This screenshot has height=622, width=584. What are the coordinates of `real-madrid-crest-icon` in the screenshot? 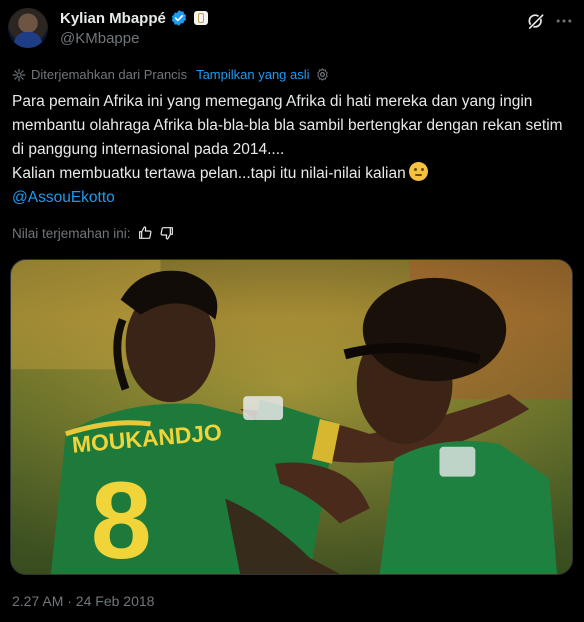 It's located at (200, 18).